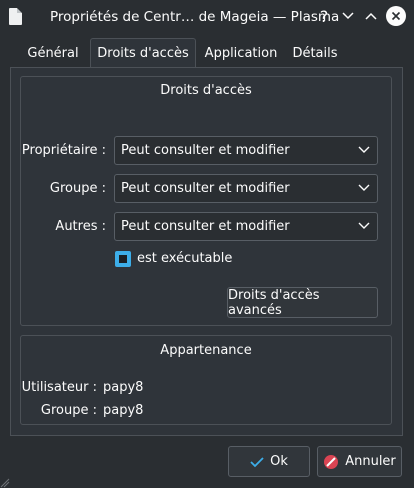  What do you see at coordinates (123, 410) in the screenshot?
I see `owner-group-value: papy8` at bounding box center [123, 410].